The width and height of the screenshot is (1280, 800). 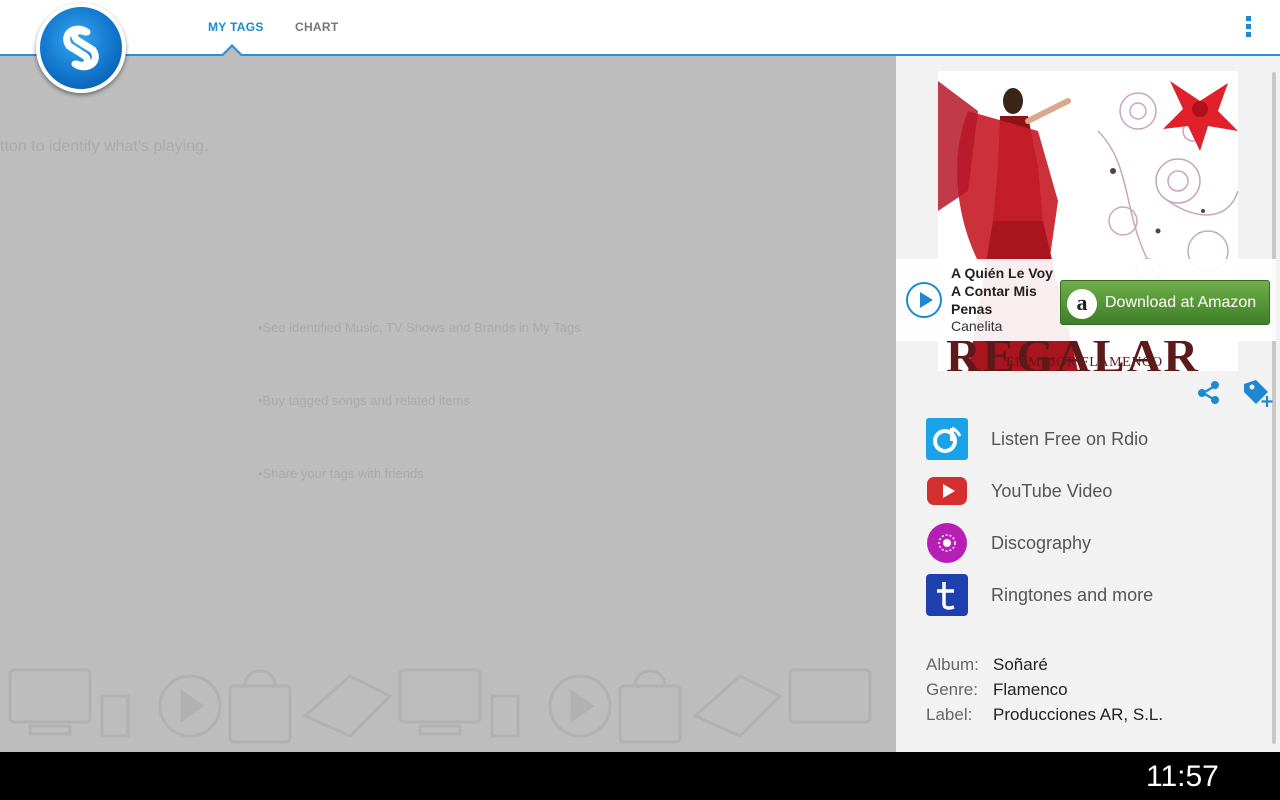 I want to click on tab-chart: CHART, so click(x=317, y=27).